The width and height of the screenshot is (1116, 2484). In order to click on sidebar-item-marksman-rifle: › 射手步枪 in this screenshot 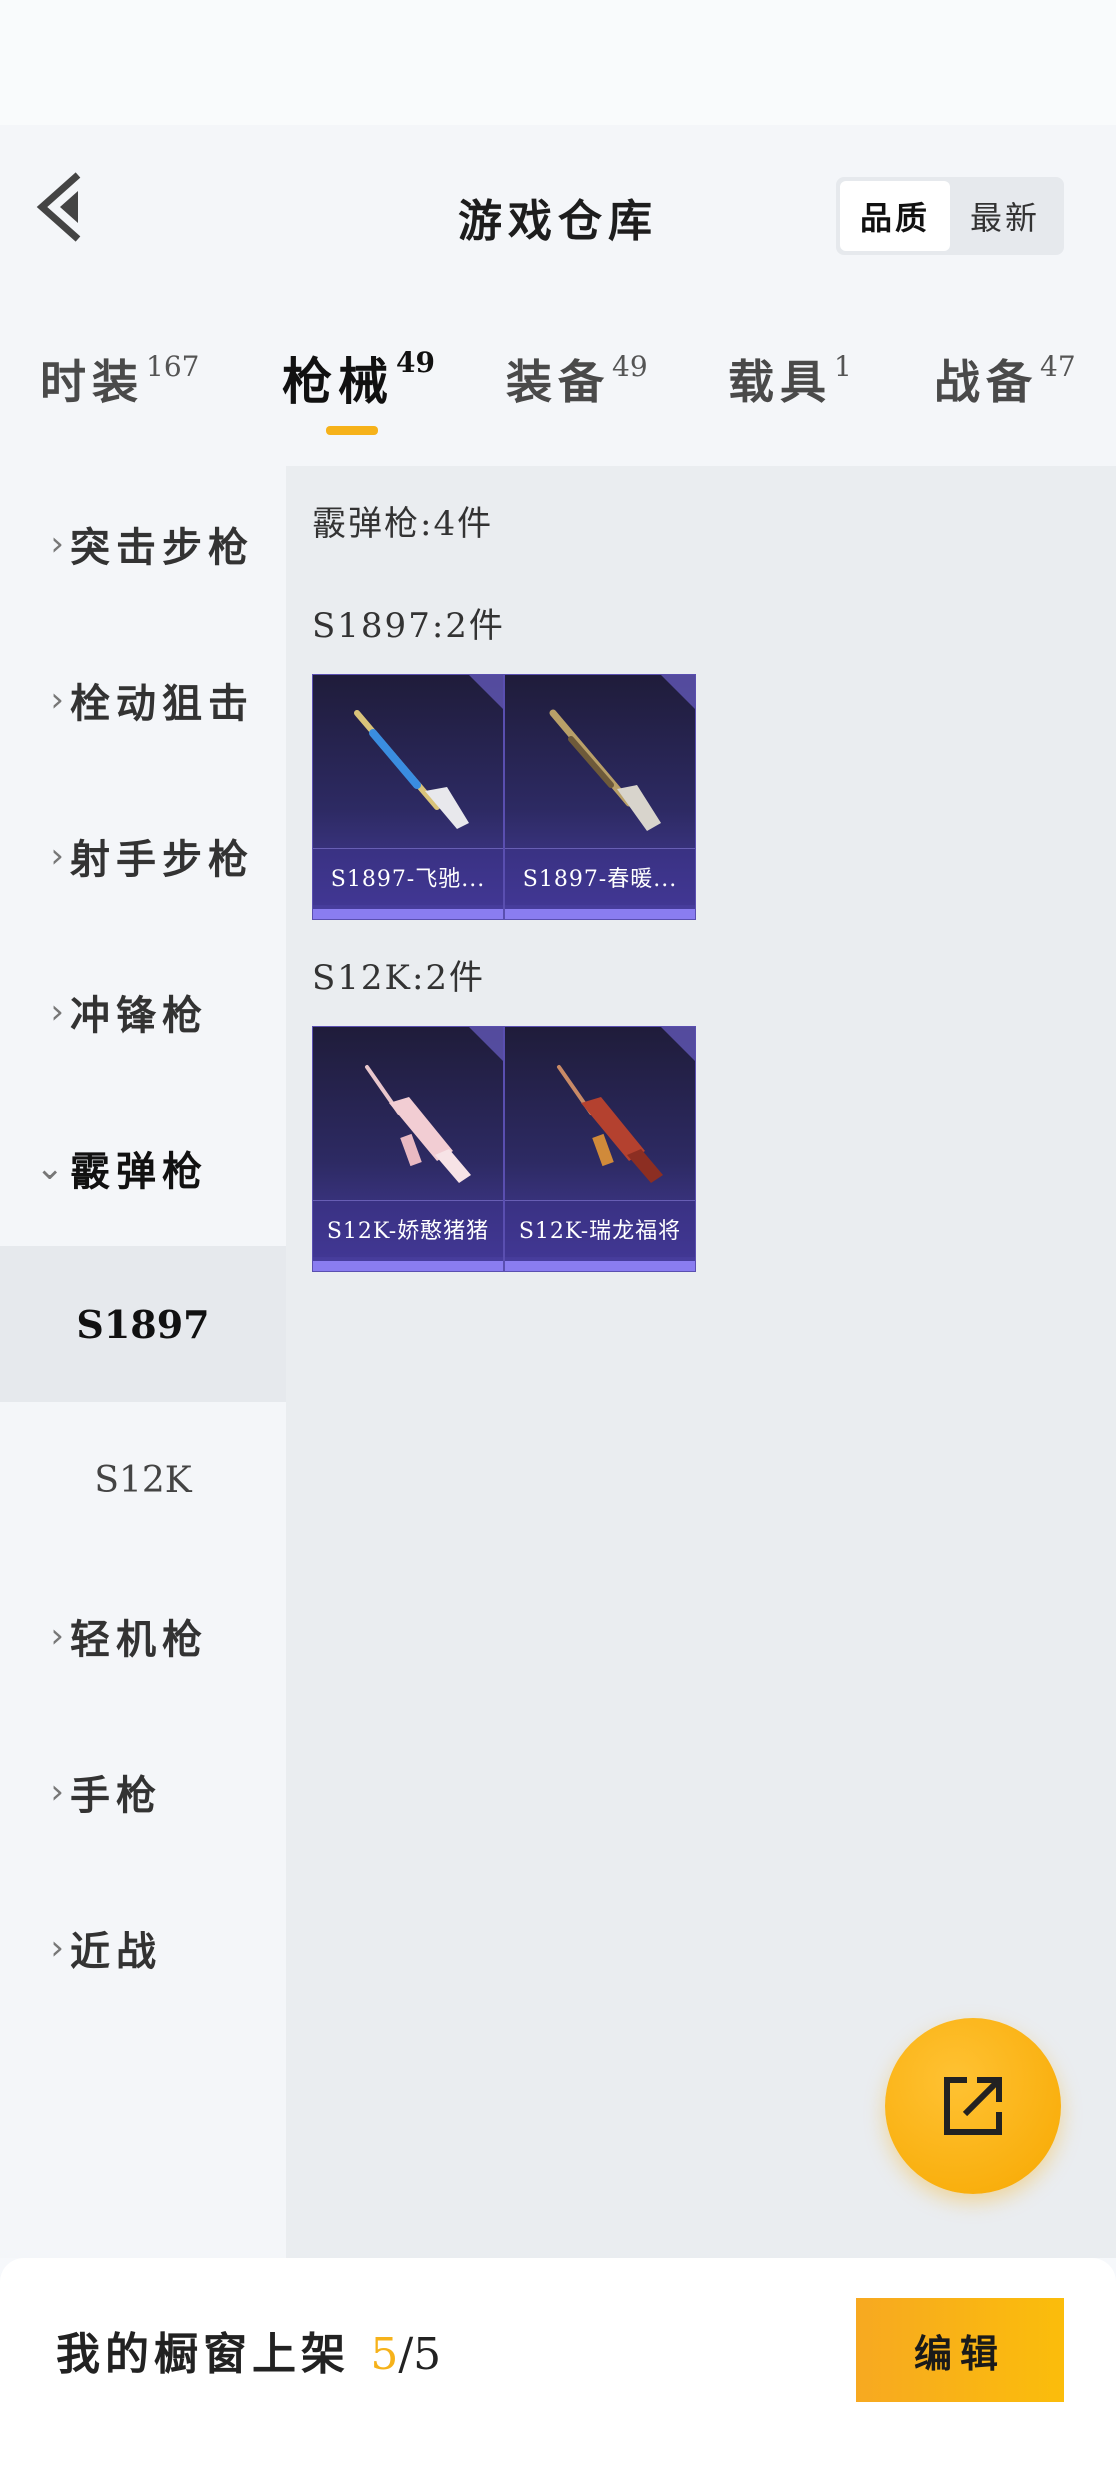, I will do `click(143, 856)`.